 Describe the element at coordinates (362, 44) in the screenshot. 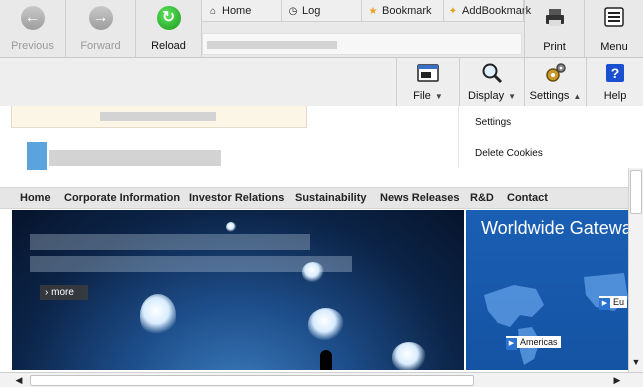

I see `address-bar` at that location.